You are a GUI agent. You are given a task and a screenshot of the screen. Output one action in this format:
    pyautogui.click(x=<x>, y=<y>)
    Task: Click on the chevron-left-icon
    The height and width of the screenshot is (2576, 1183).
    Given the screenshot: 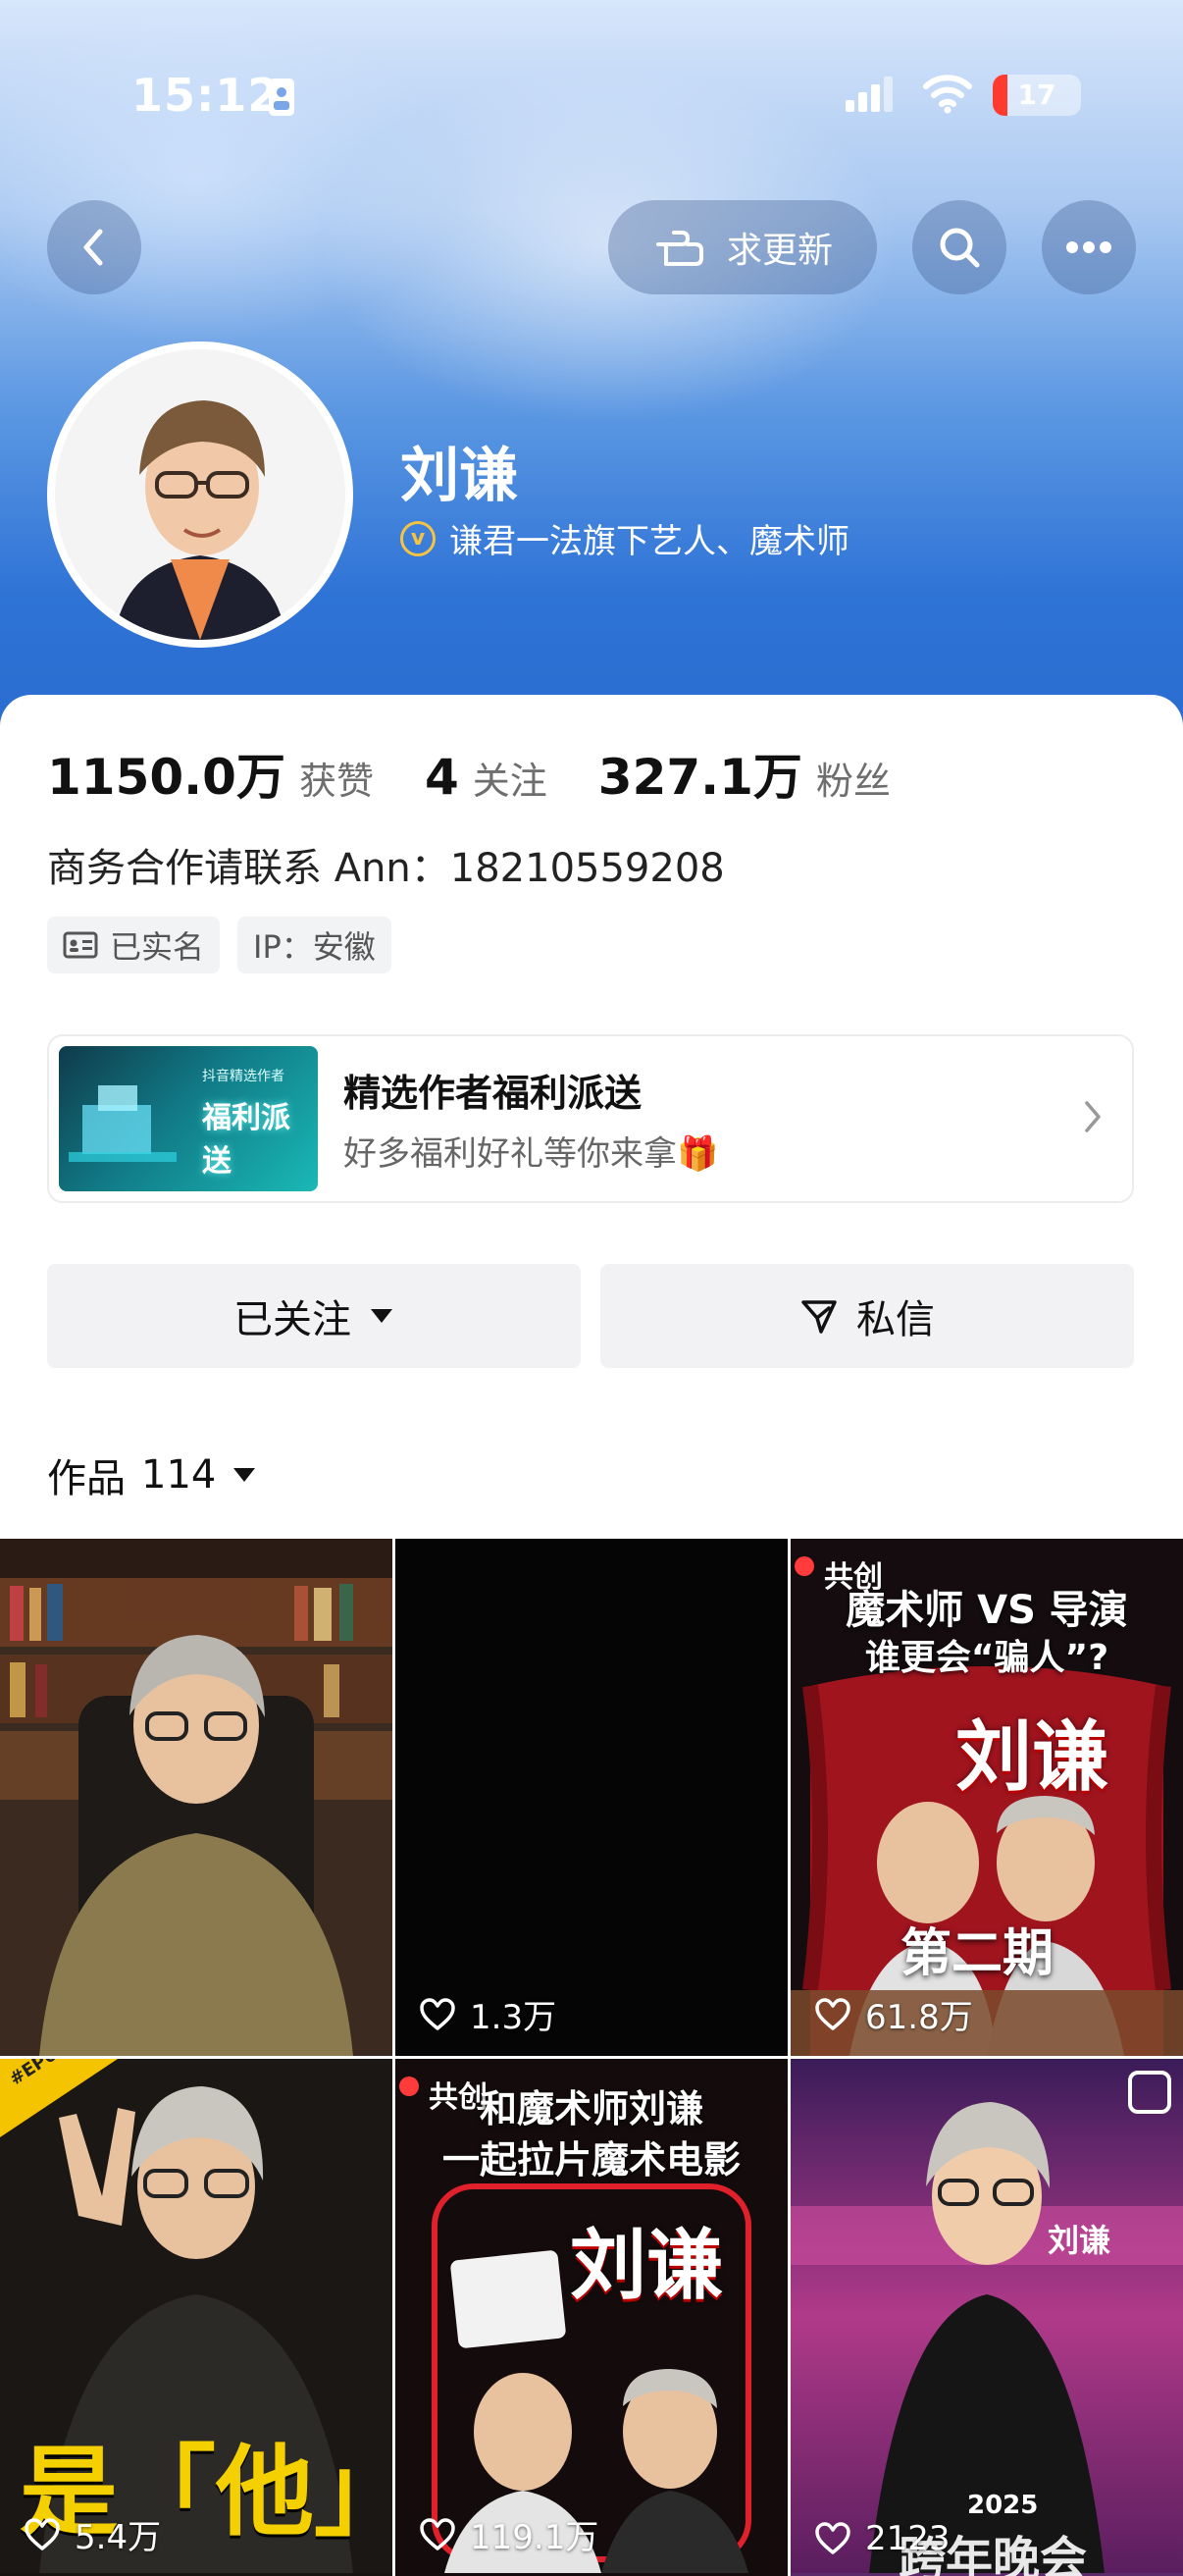 What is the action you would take?
    pyautogui.click(x=93, y=247)
    